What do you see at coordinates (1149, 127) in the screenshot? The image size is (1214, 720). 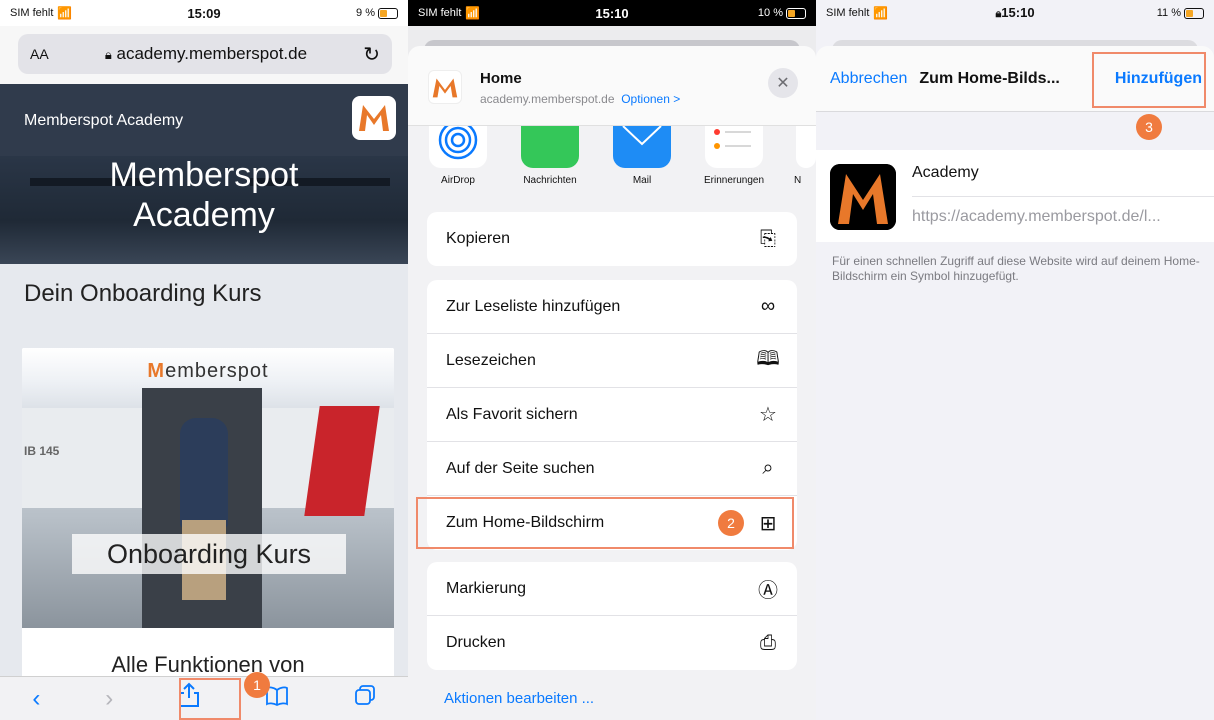 I see `callout-badge: 3` at bounding box center [1149, 127].